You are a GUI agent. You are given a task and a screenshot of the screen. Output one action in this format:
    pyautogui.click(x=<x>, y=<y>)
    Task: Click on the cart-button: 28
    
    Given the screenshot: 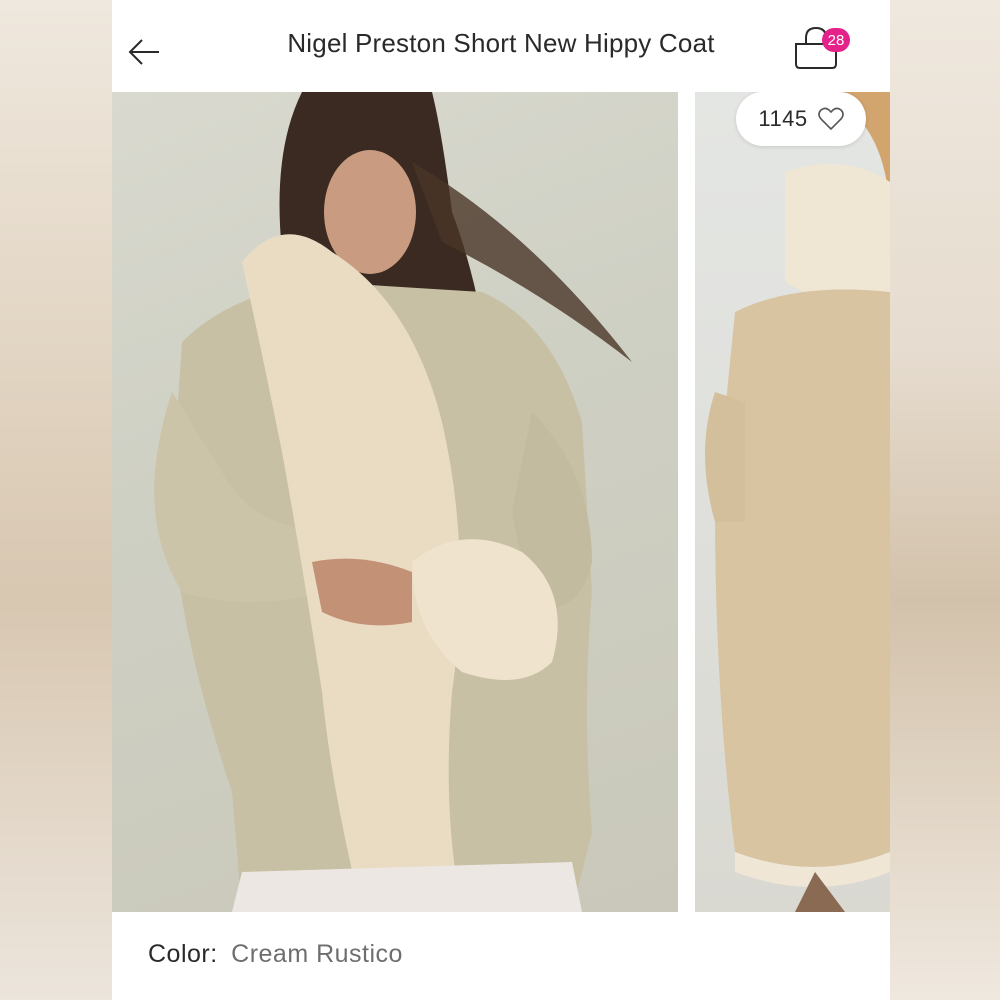 What is the action you would take?
    pyautogui.click(x=820, y=48)
    